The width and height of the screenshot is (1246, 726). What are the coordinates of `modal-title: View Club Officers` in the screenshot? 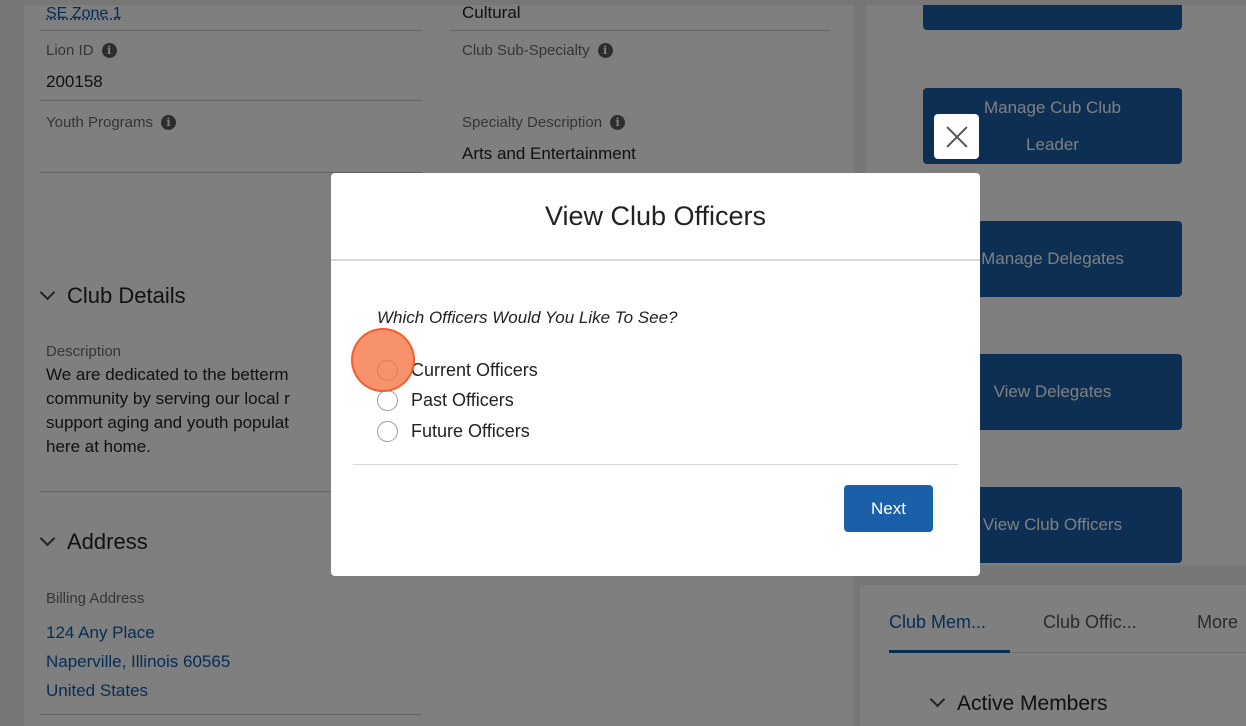 It's located at (655, 215).